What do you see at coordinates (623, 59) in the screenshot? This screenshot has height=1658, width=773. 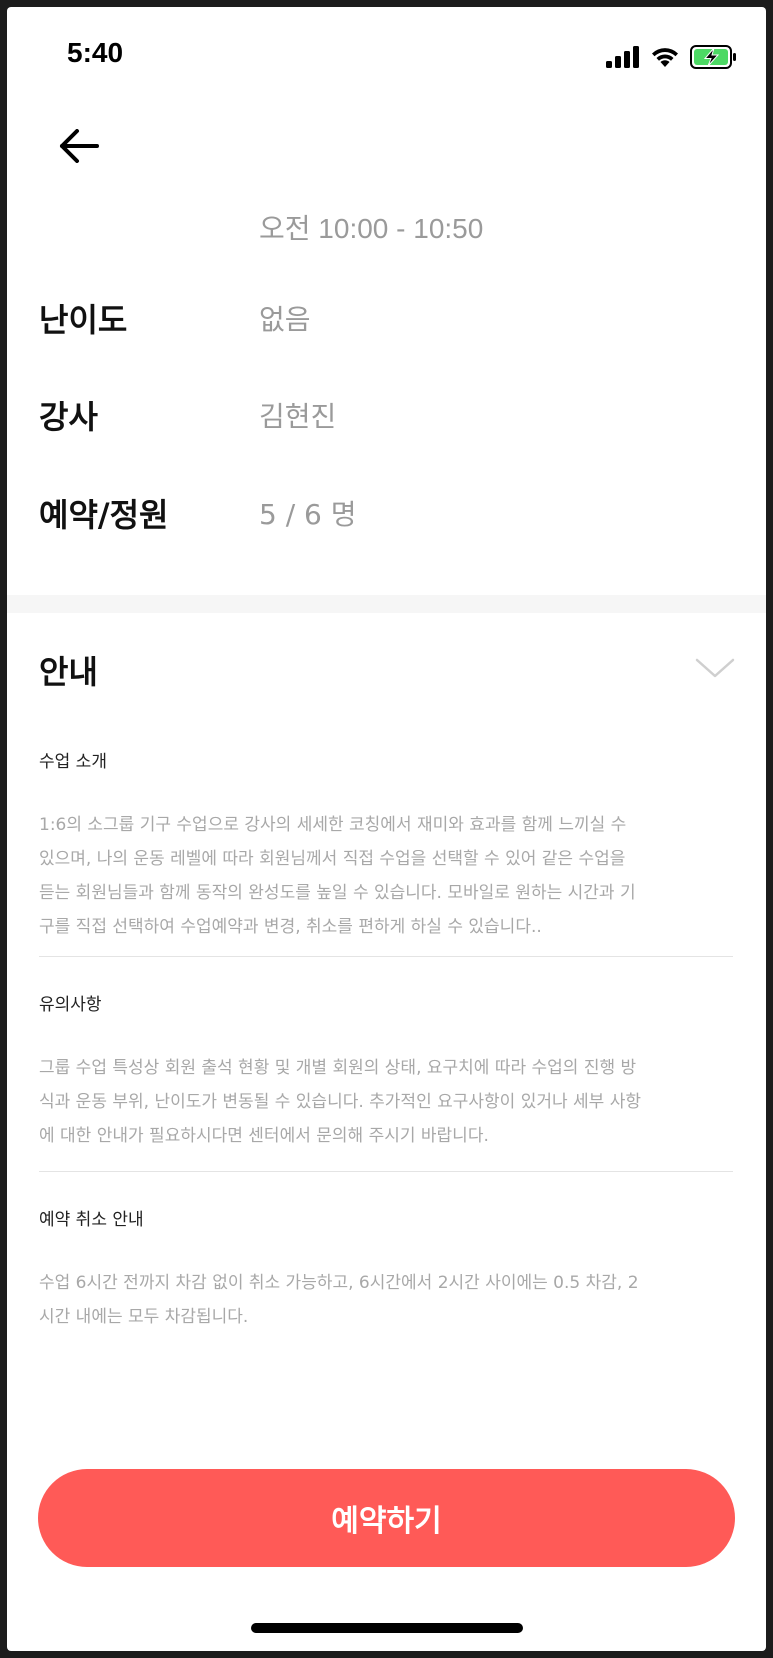 I see `cellular-signal-icon` at bounding box center [623, 59].